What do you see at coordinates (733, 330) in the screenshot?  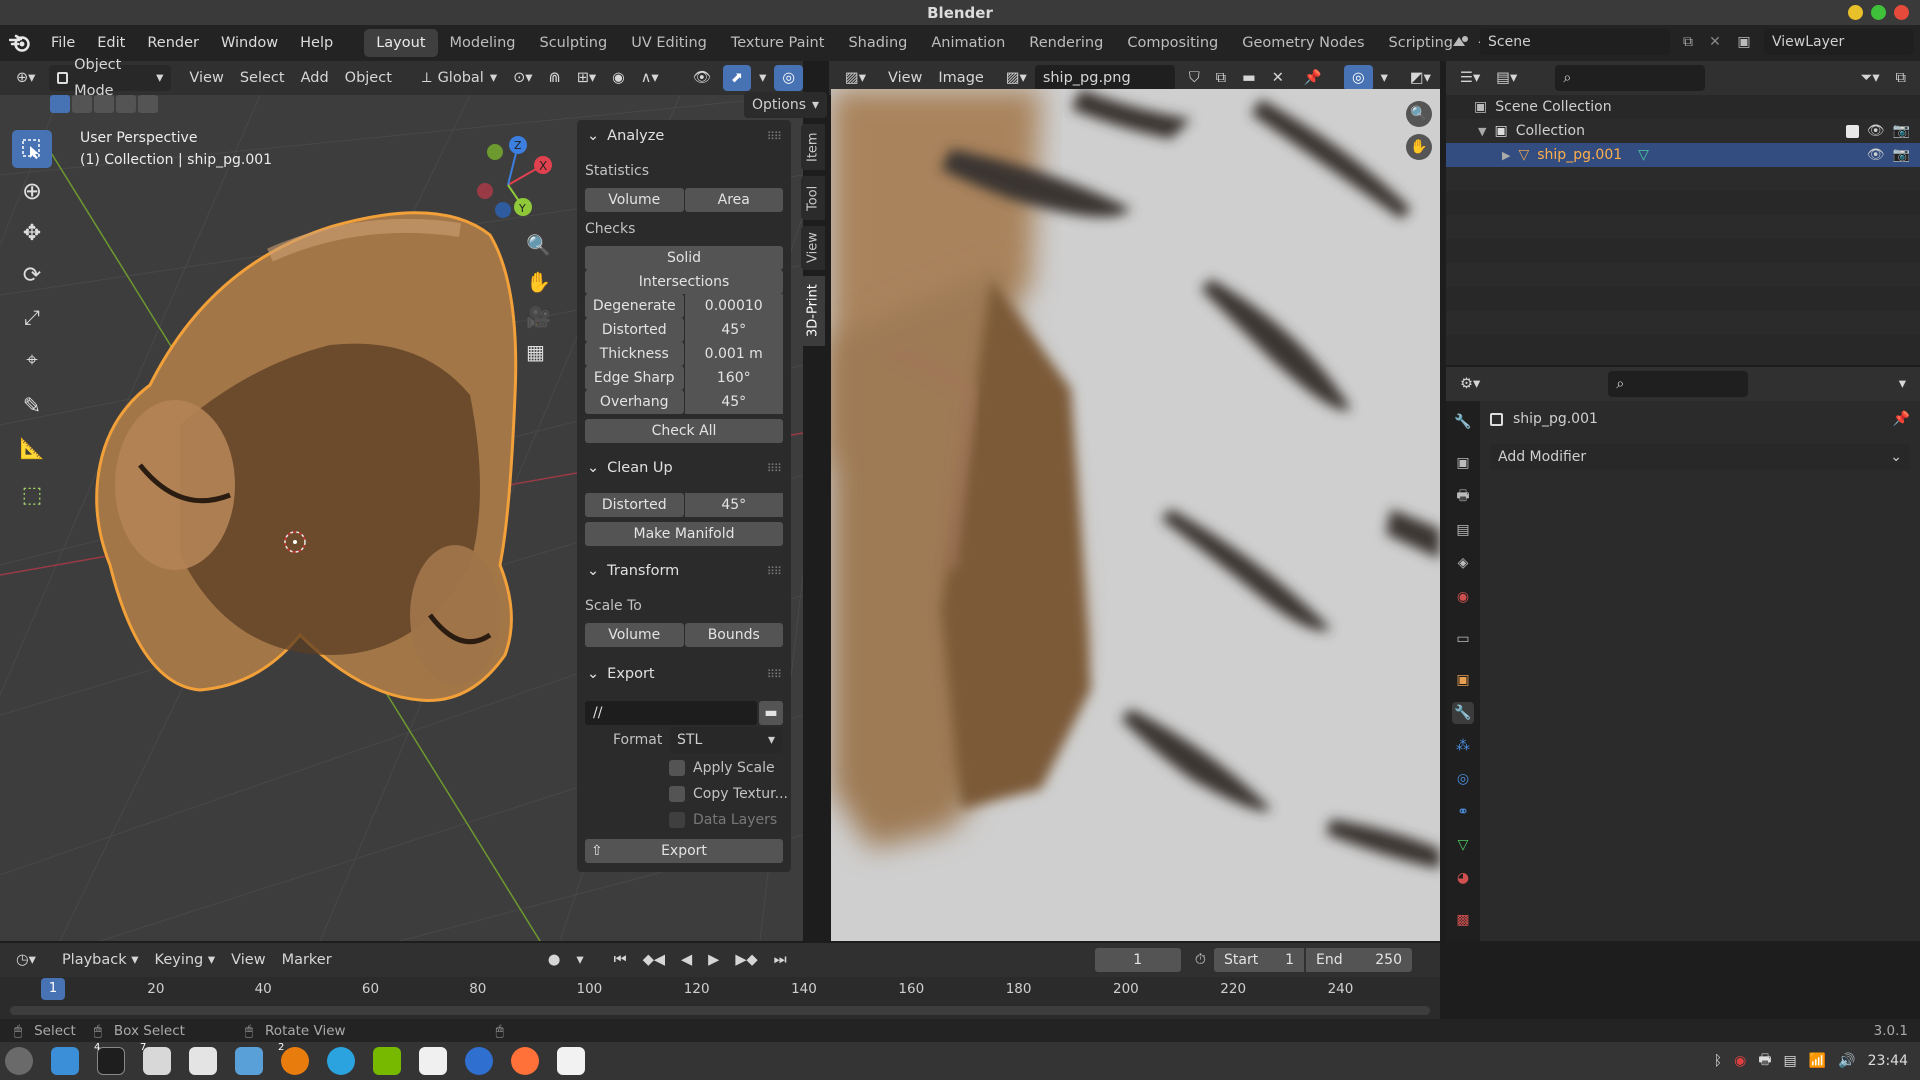 I see `distorted-value-field: 45°` at bounding box center [733, 330].